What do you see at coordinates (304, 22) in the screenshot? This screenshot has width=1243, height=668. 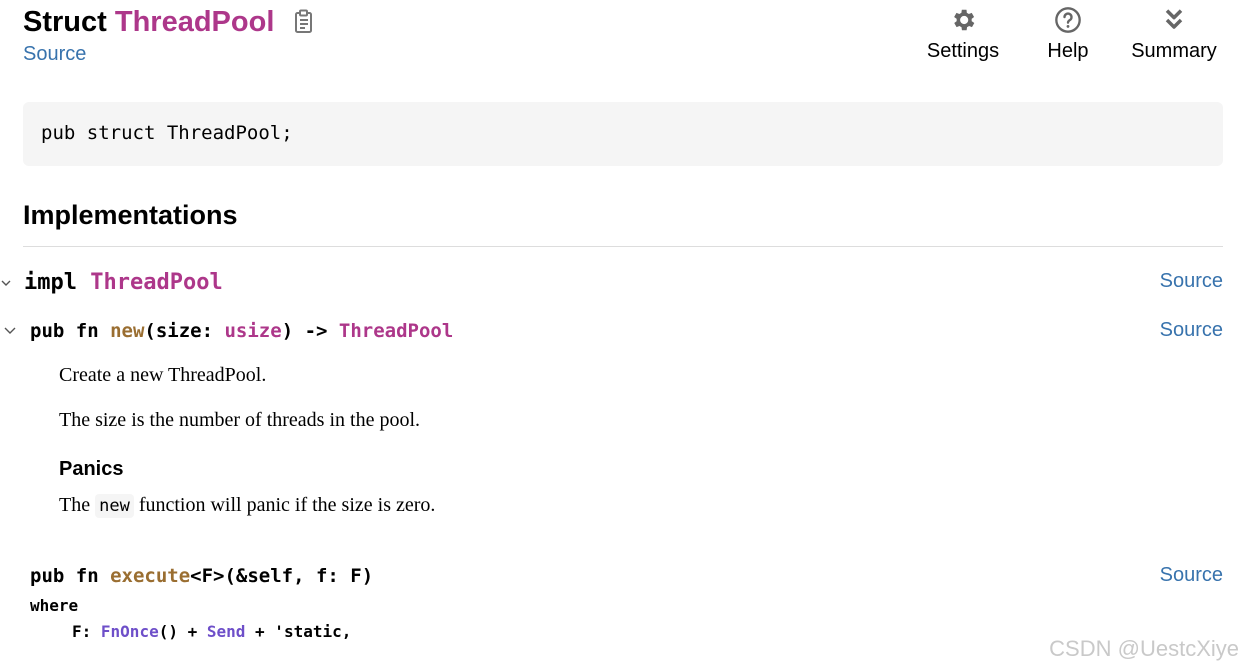 I see `clipboard-icon` at bounding box center [304, 22].